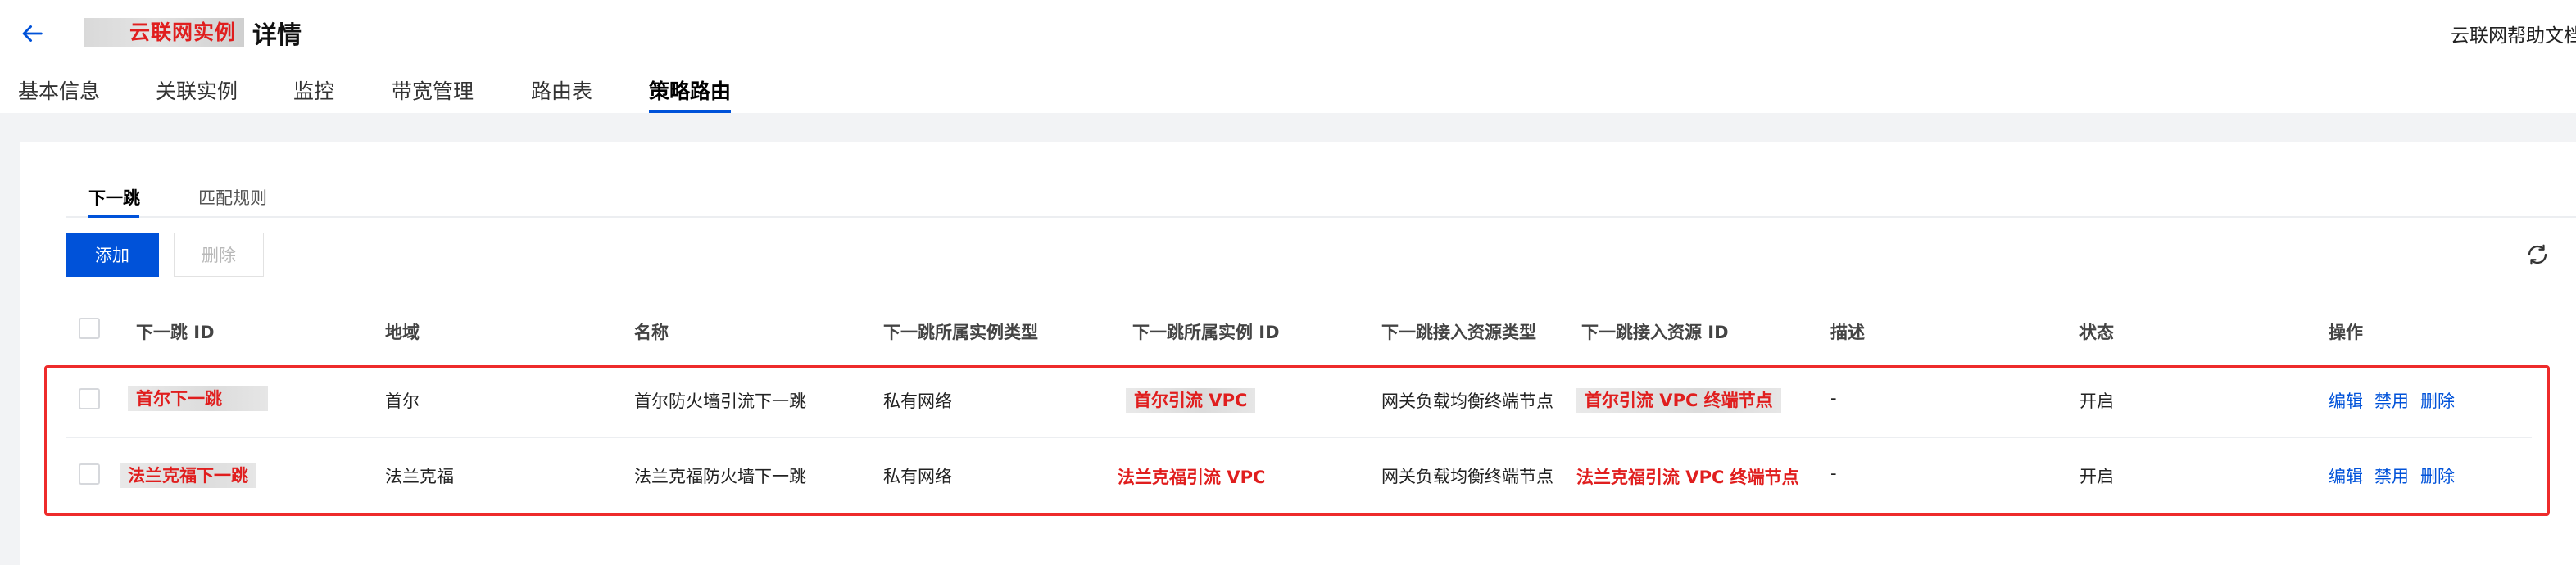 Image resolution: width=2576 pixels, height=565 pixels. I want to click on select-all-checkbox, so click(89, 328).